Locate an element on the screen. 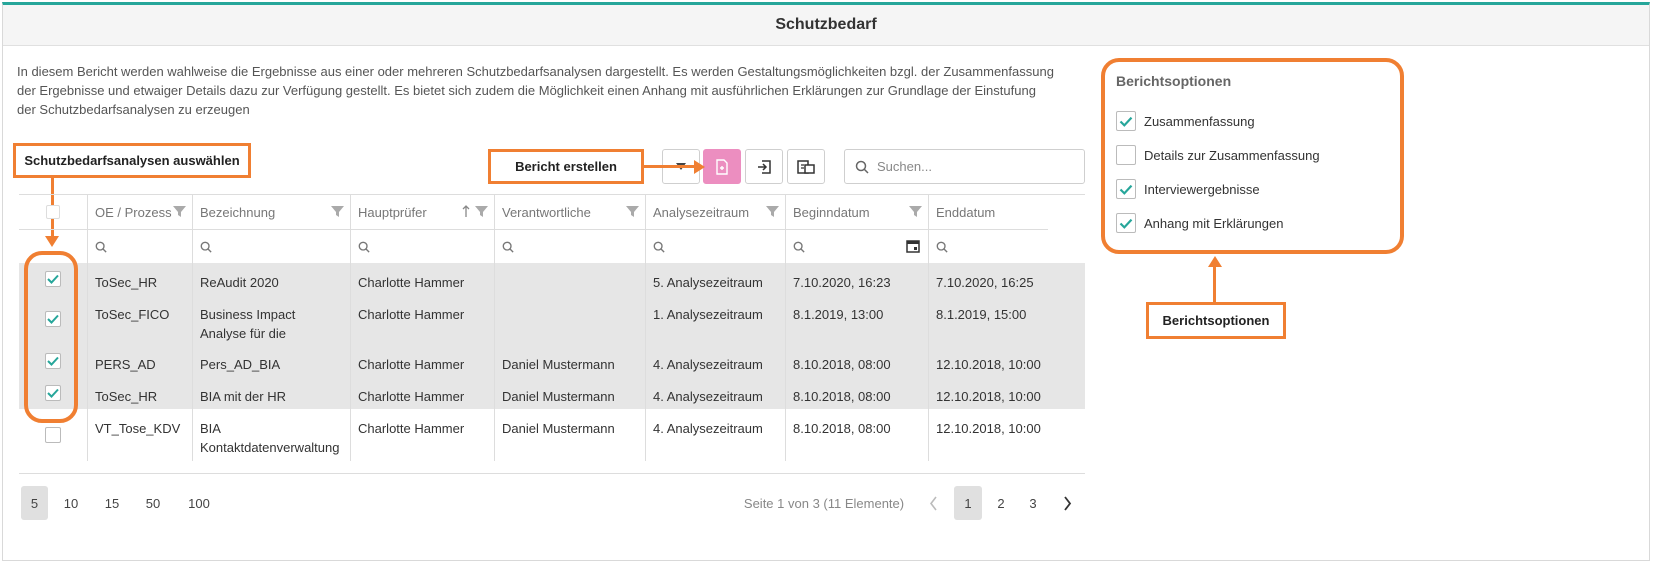  page-button-3: 3 is located at coordinates (1033, 503).